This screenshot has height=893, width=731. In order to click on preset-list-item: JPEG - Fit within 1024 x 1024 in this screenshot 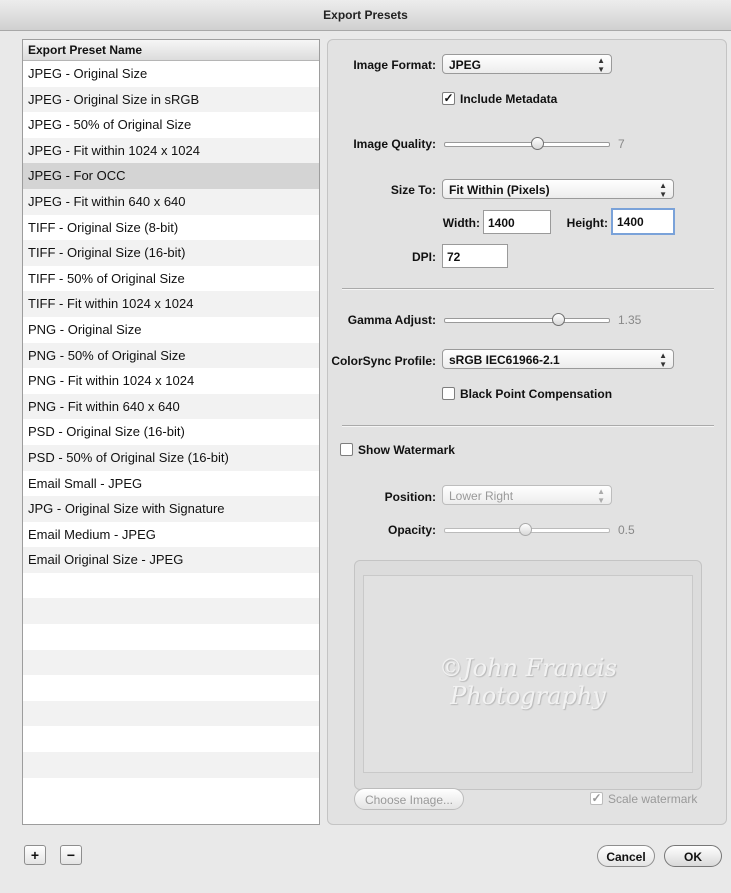, I will do `click(171, 150)`.